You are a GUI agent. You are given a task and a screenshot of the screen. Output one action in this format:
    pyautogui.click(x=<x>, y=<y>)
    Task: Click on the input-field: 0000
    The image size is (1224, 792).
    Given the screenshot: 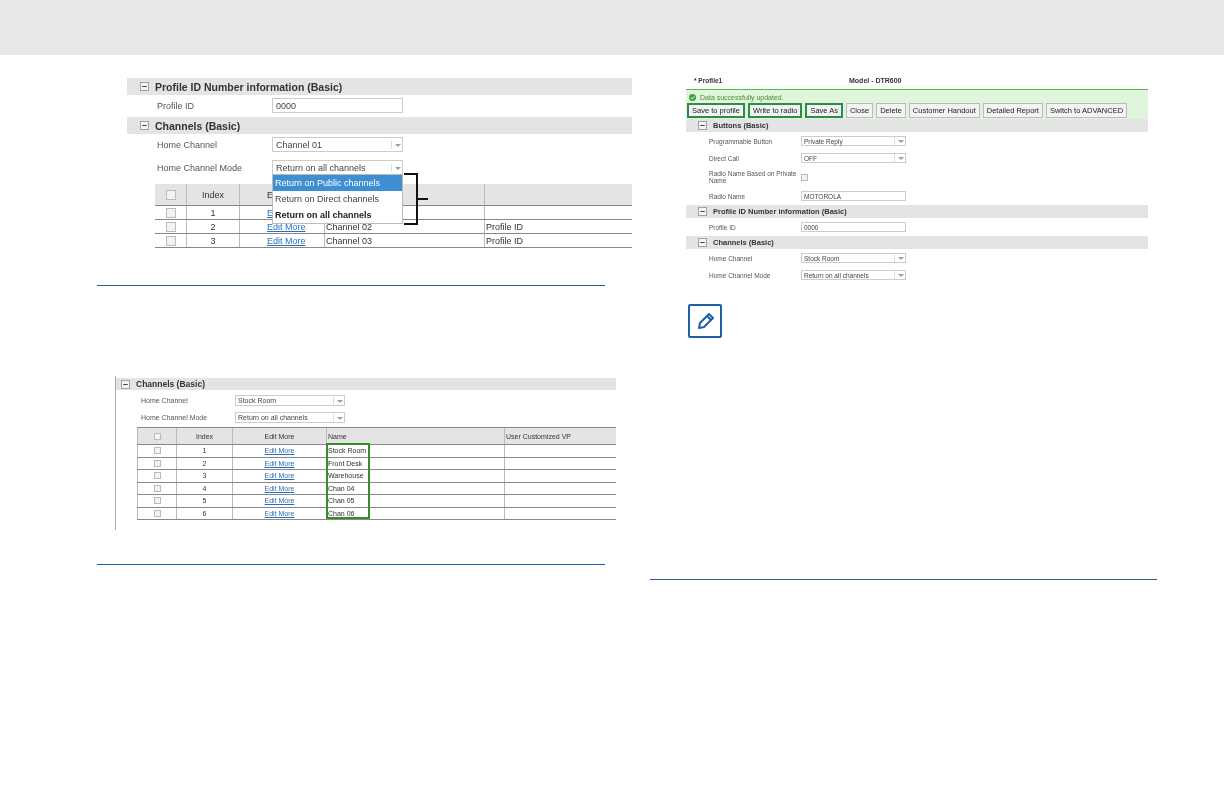 What is the action you would take?
    pyautogui.click(x=337, y=105)
    